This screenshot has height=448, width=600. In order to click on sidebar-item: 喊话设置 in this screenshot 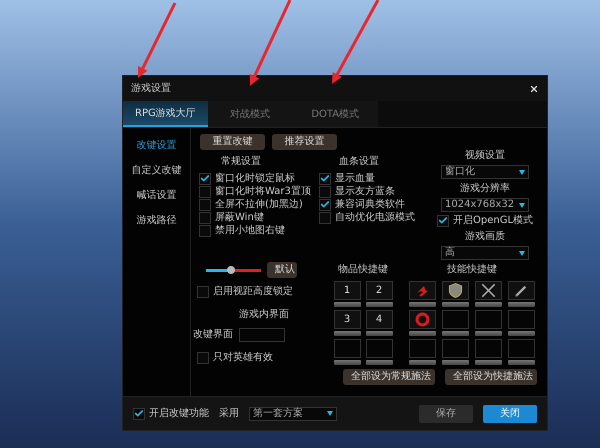, I will do `click(156, 195)`.